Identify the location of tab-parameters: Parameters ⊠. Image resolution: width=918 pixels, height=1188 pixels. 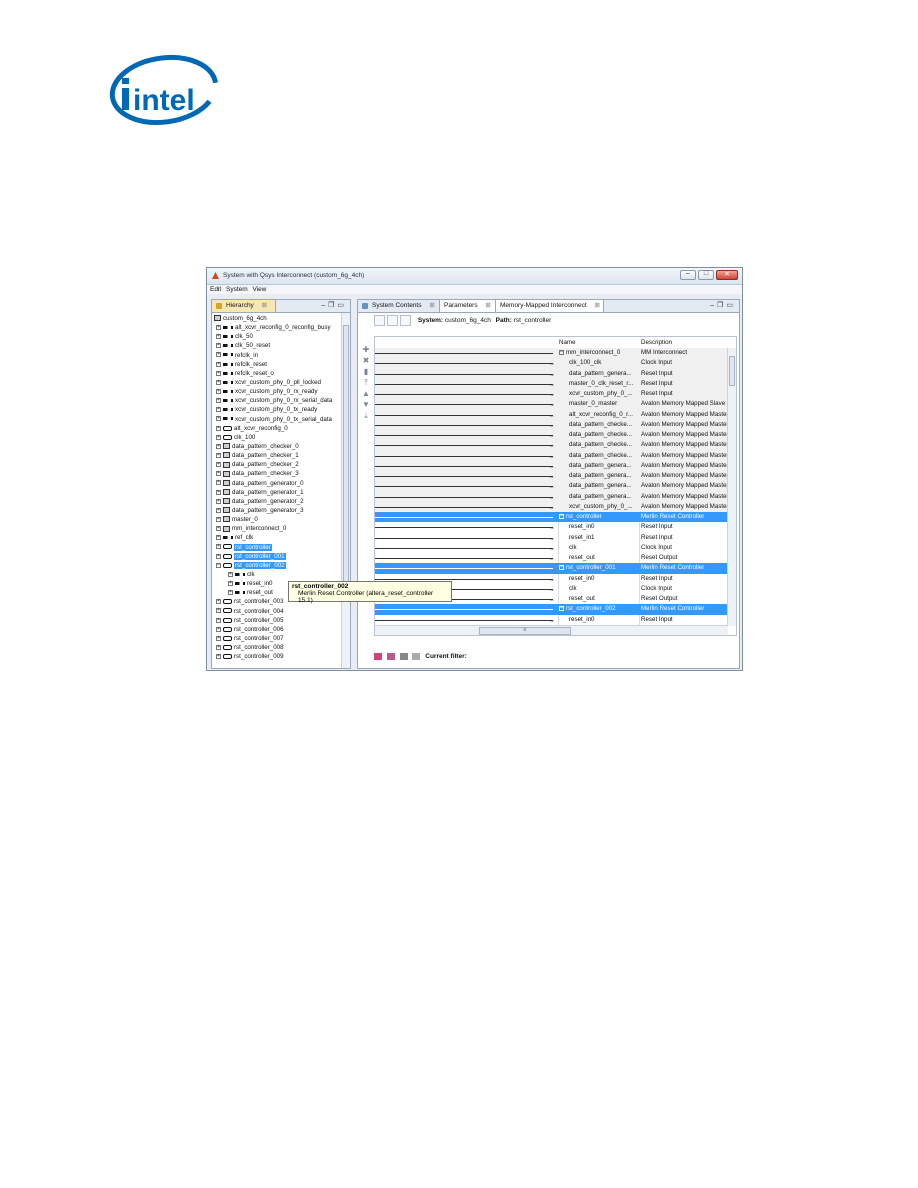
(468, 306).